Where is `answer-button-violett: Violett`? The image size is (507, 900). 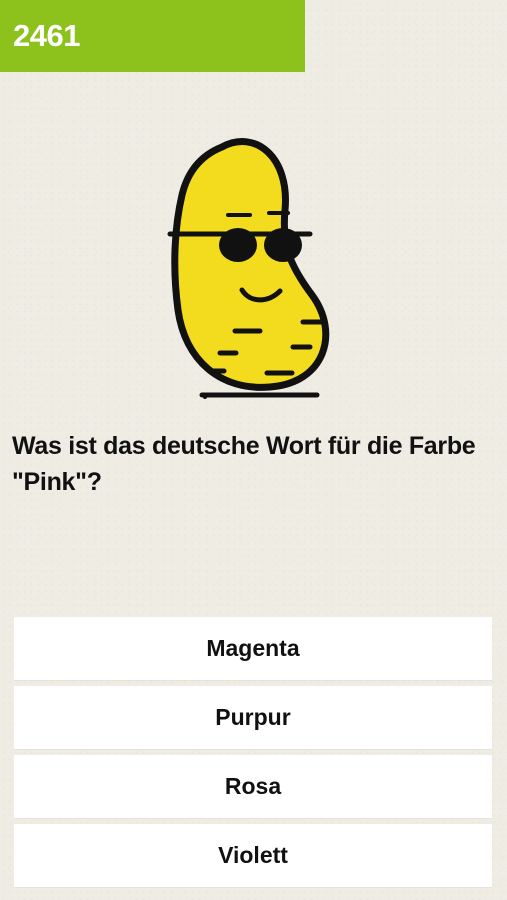 answer-button-violett: Violett is located at coordinates (253, 855).